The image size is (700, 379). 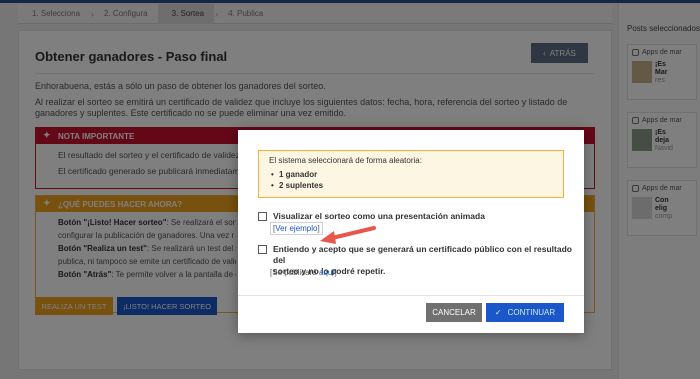 I want to click on list-item: 1 ganador, so click(x=411, y=174).